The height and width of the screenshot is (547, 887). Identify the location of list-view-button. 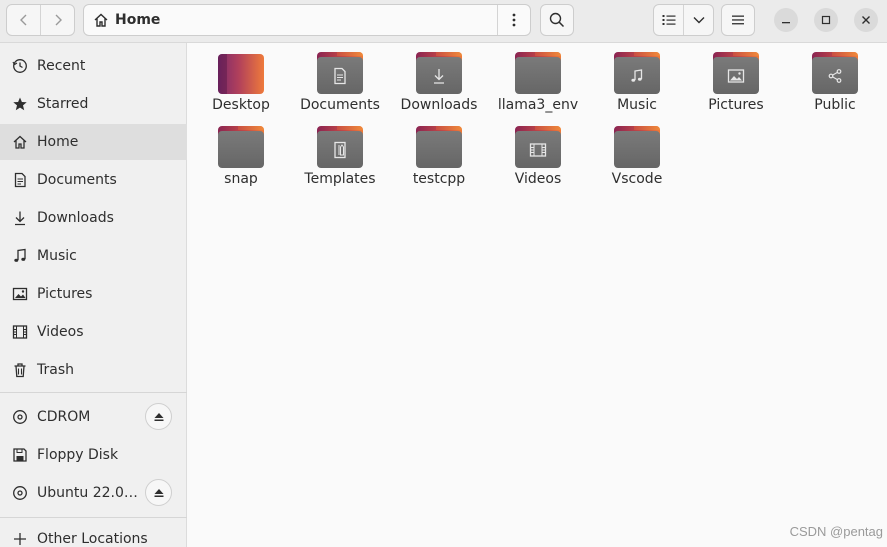
(668, 20).